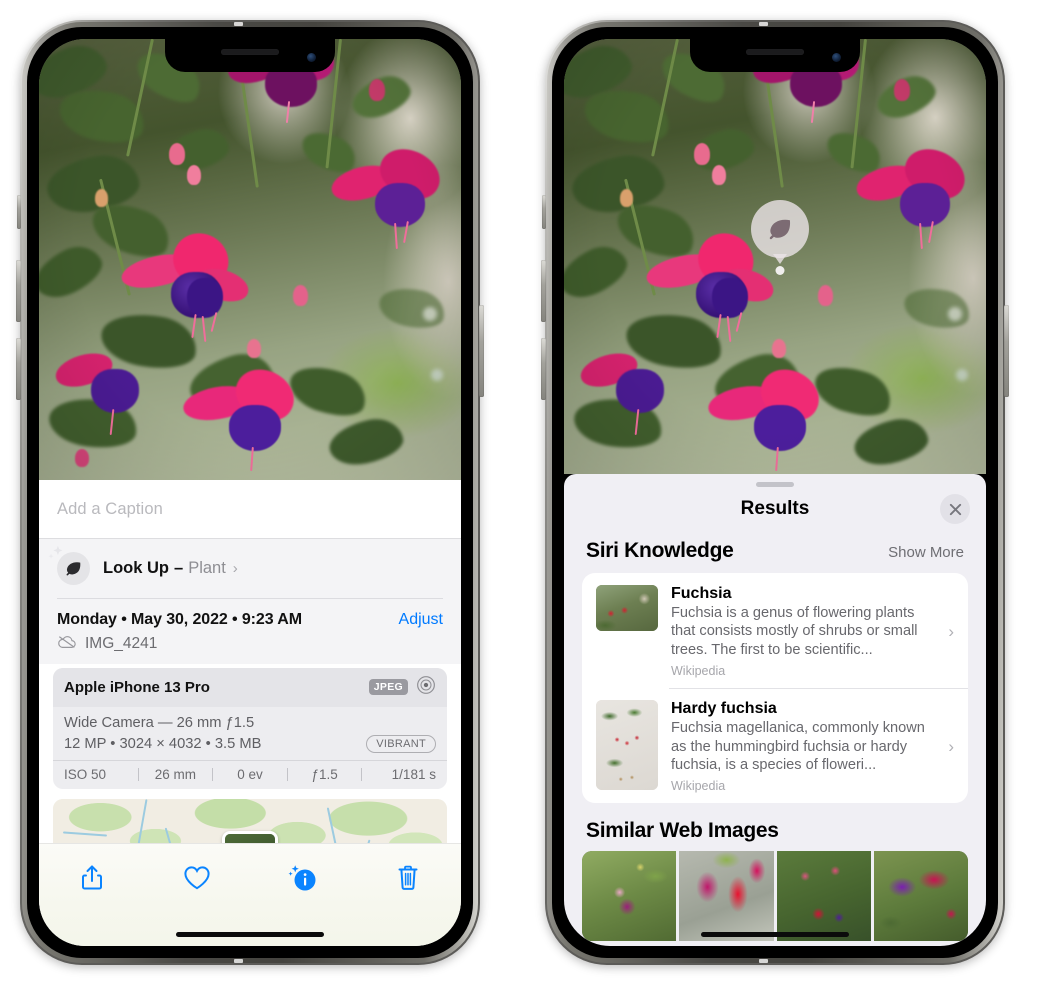  What do you see at coordinates (179, 568) in the screenshot?
I see `look-up-dash: –` at bounding box center [179, 568].